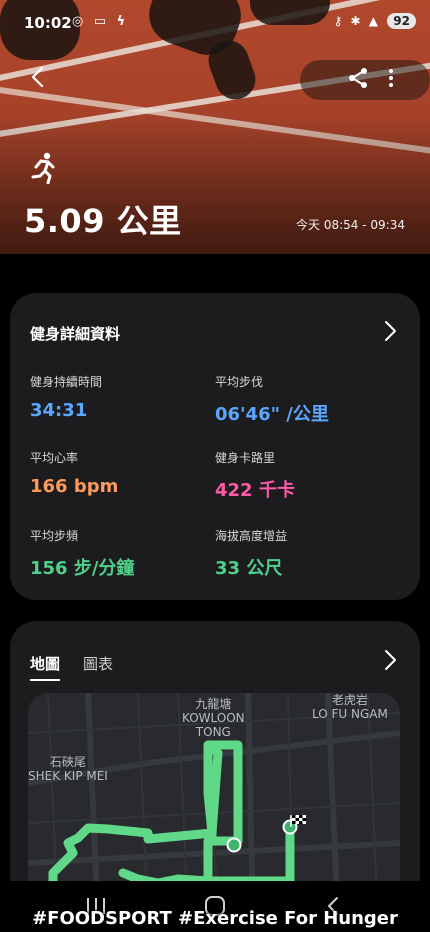  What do you see at coordinates (401, 21) in the screenshot?
I see `battery-indicator: 92` at bounding box center [401, 21].